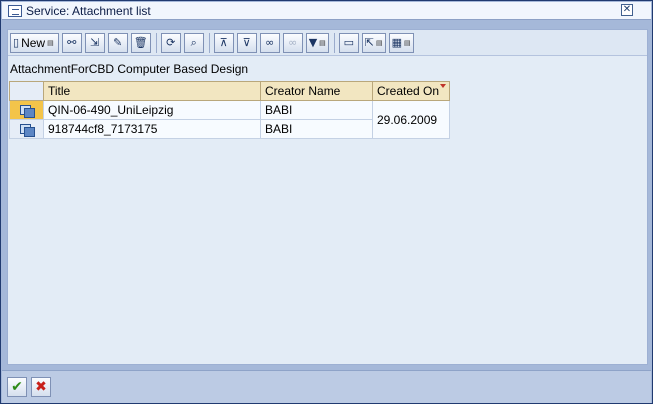 This screenshot has height=404, width=653. I want to click on import-icon: ⇲, so click(95, 42).